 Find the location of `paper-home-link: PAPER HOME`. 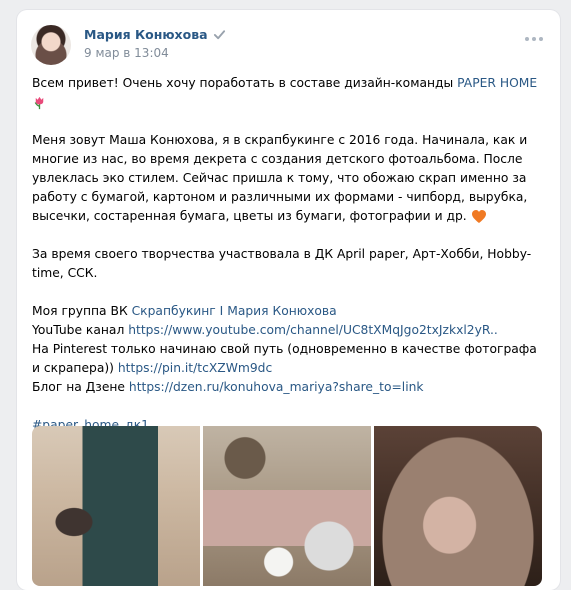

paper-home-link: PAPER HOME is located at coordinates (497, 83).